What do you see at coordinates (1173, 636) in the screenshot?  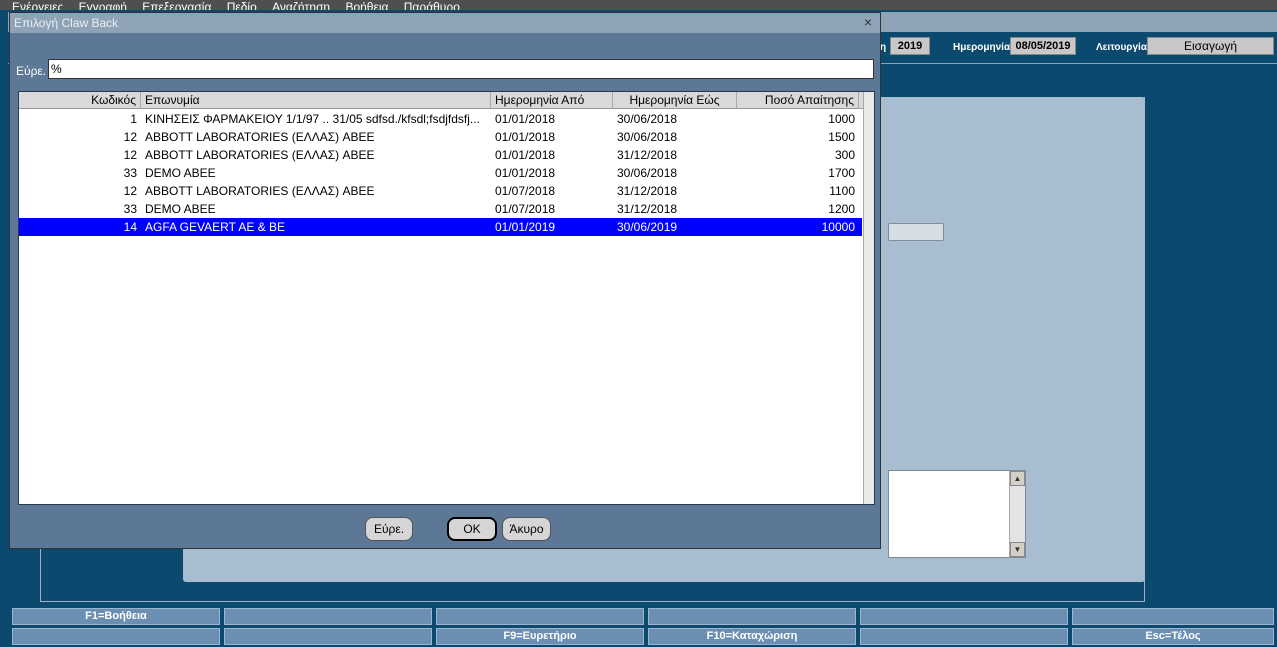 I see `fkey-esc-end: Esc=Τέλος` at bounding box center [1173, 636].